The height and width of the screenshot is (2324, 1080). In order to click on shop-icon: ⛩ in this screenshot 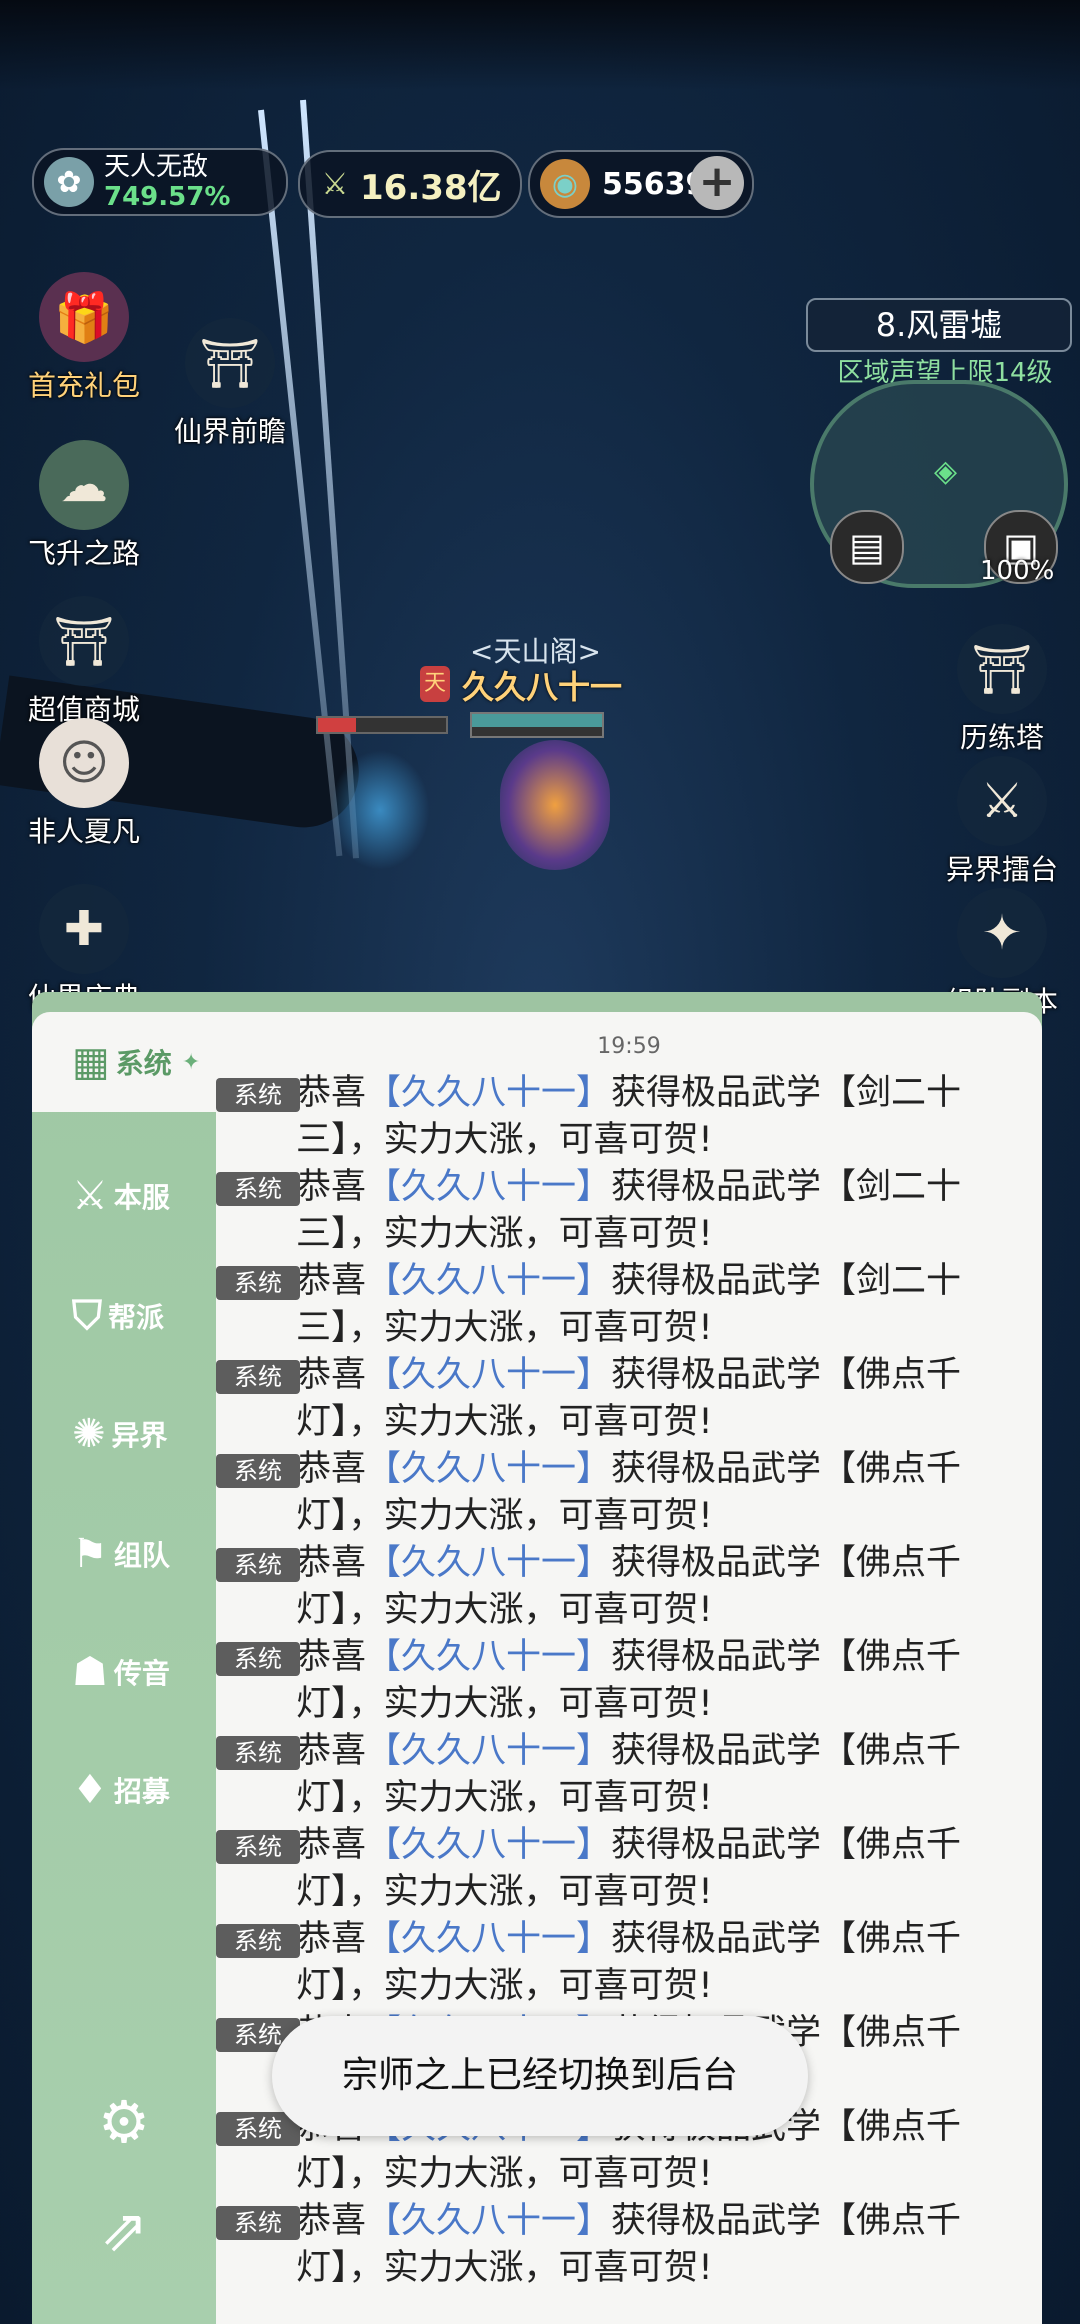, I will do `click(84, 641)`.